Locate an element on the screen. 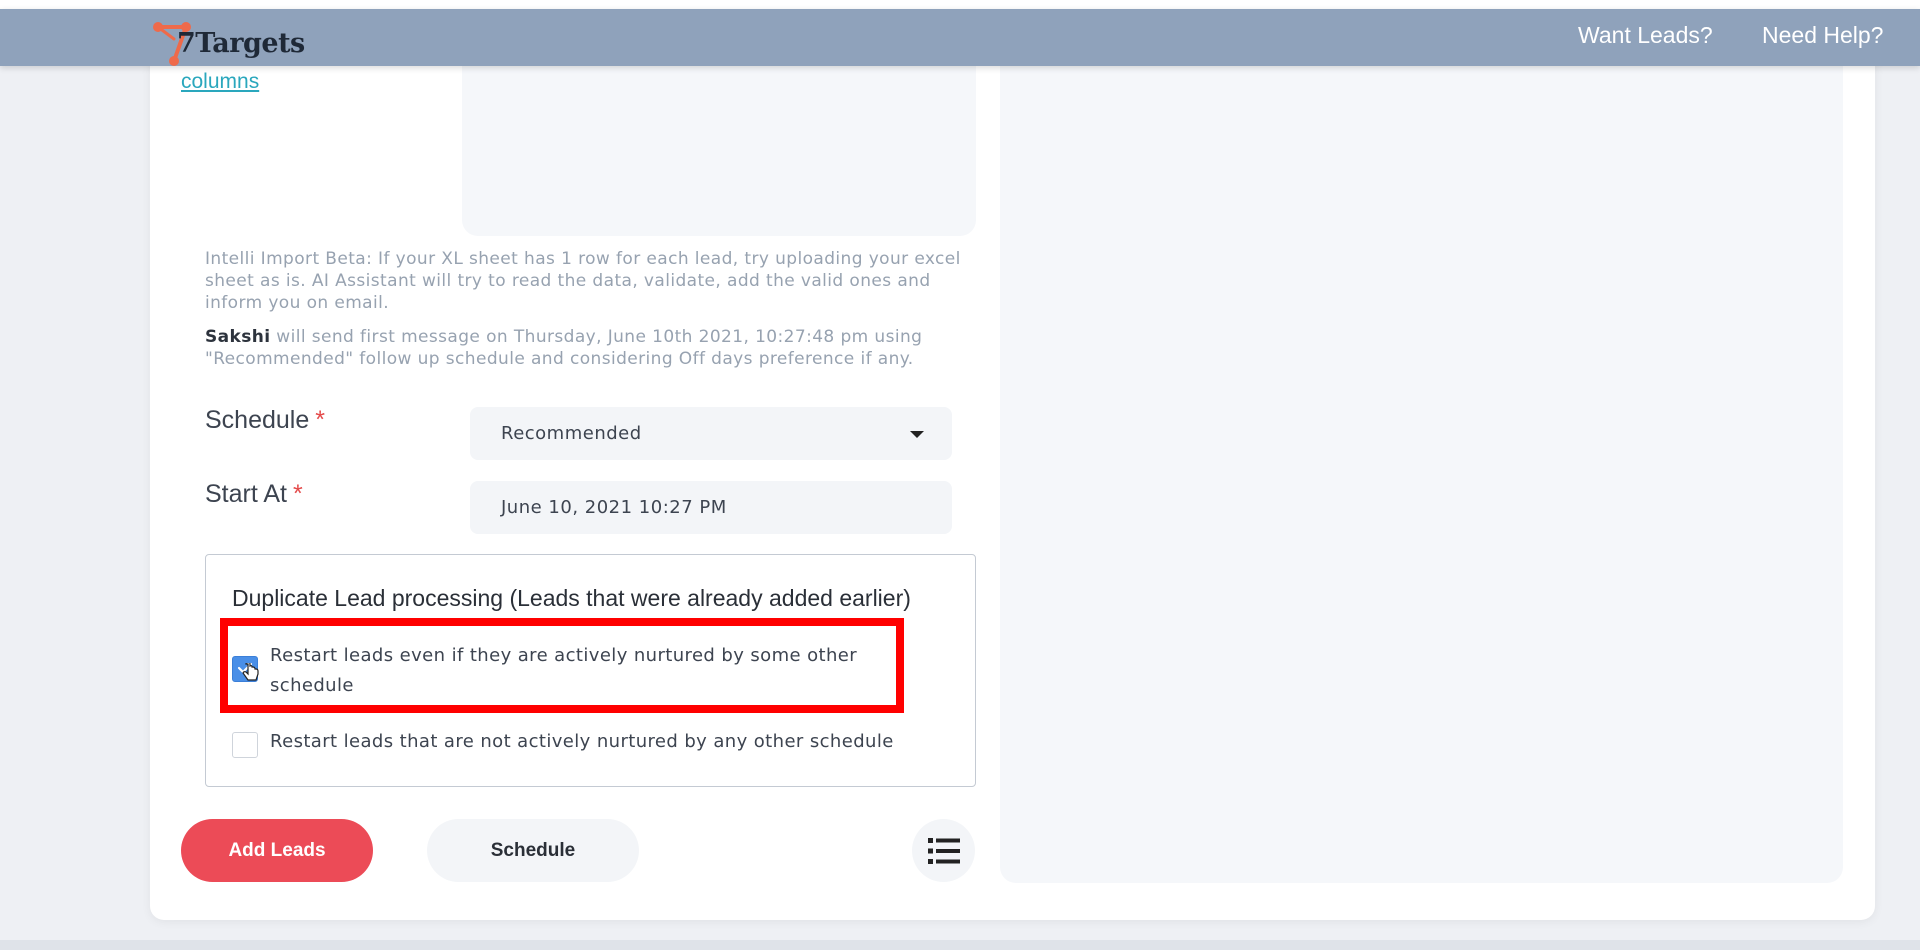  restart-inactive-checkbox is located at coordinates (245, 745).